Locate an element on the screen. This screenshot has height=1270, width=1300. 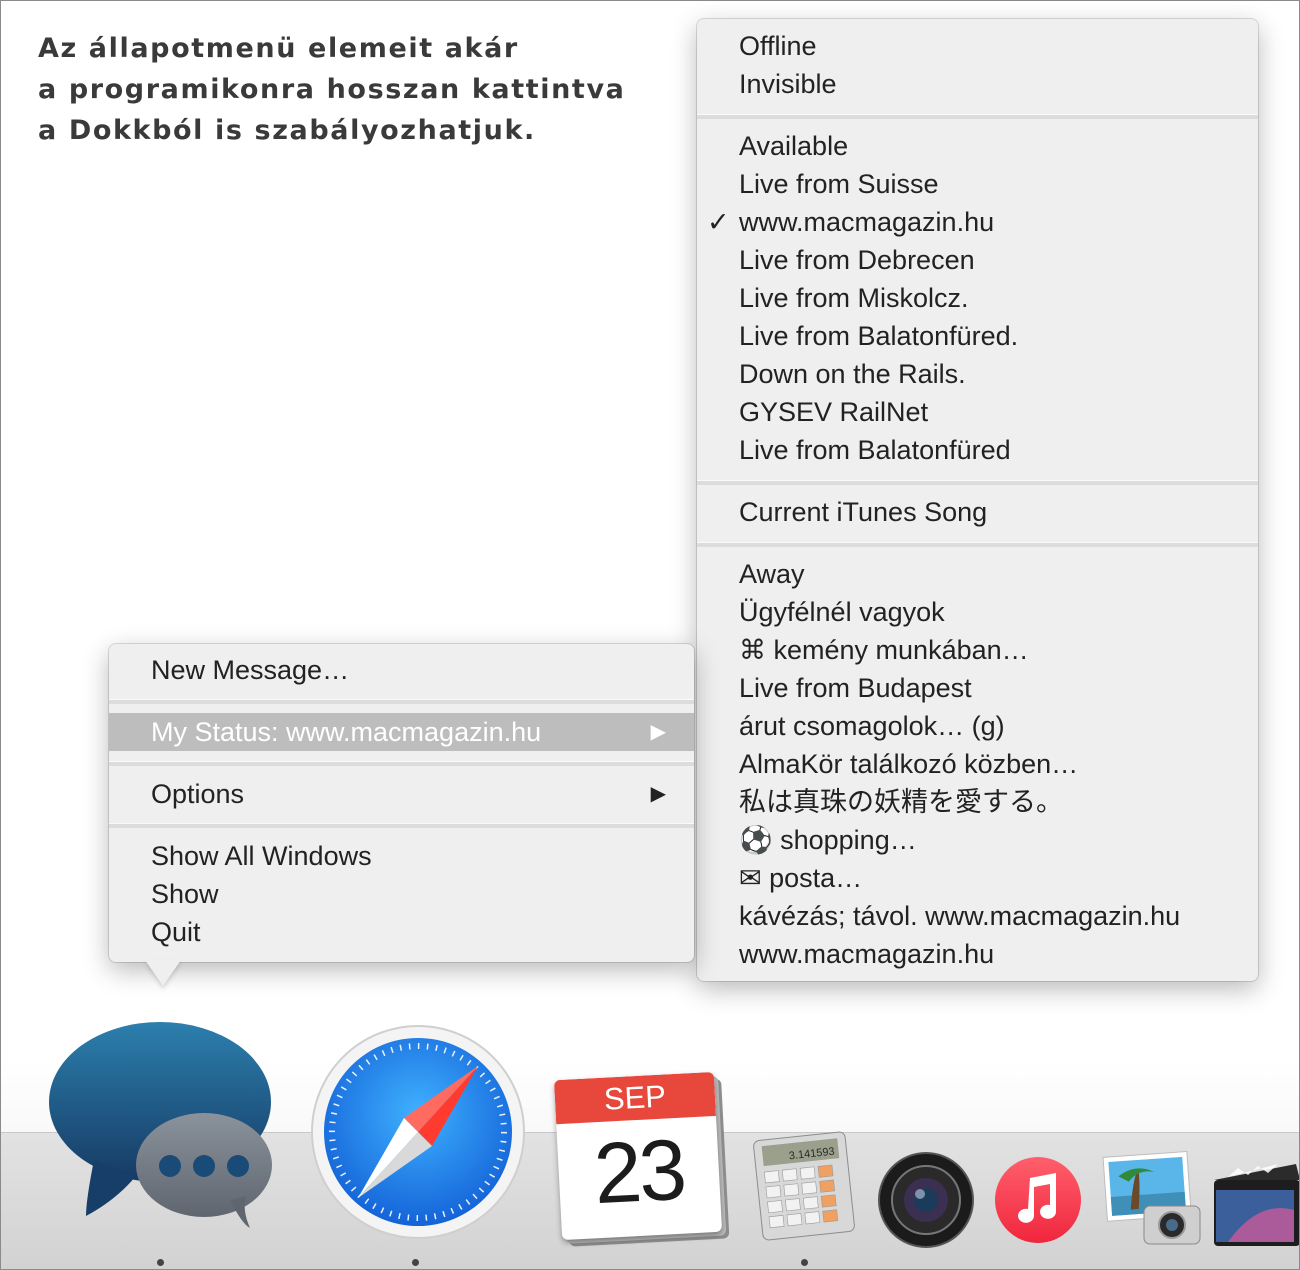
checkmark-icon: ✓ is located at coordinates (718, 222).